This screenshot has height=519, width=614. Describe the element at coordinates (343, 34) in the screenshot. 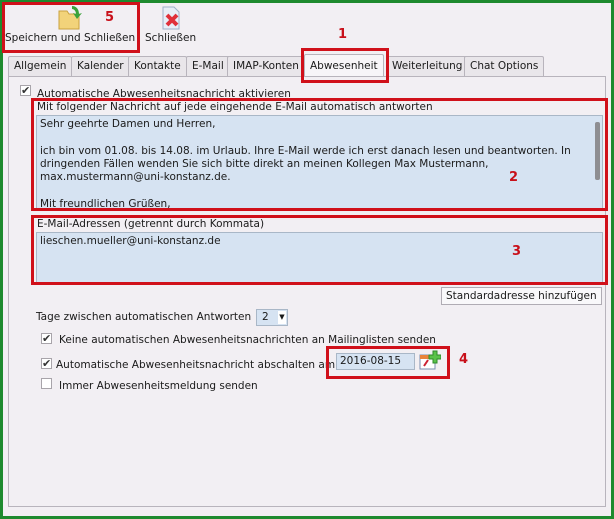

I see `annotation-1: 1` at that location.